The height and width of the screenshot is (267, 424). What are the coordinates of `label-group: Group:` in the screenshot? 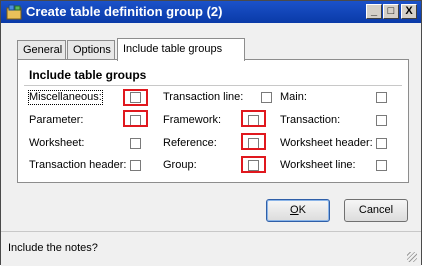 It's located at (180, 165).